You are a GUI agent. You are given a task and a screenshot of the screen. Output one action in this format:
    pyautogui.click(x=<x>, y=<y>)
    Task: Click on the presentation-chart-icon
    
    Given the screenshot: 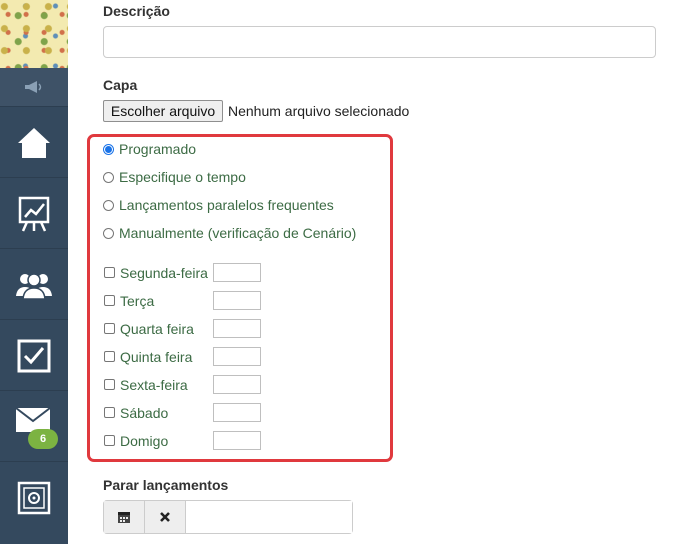 What is the action you would take?
    pyautogui.click(x=34, y=214)
    